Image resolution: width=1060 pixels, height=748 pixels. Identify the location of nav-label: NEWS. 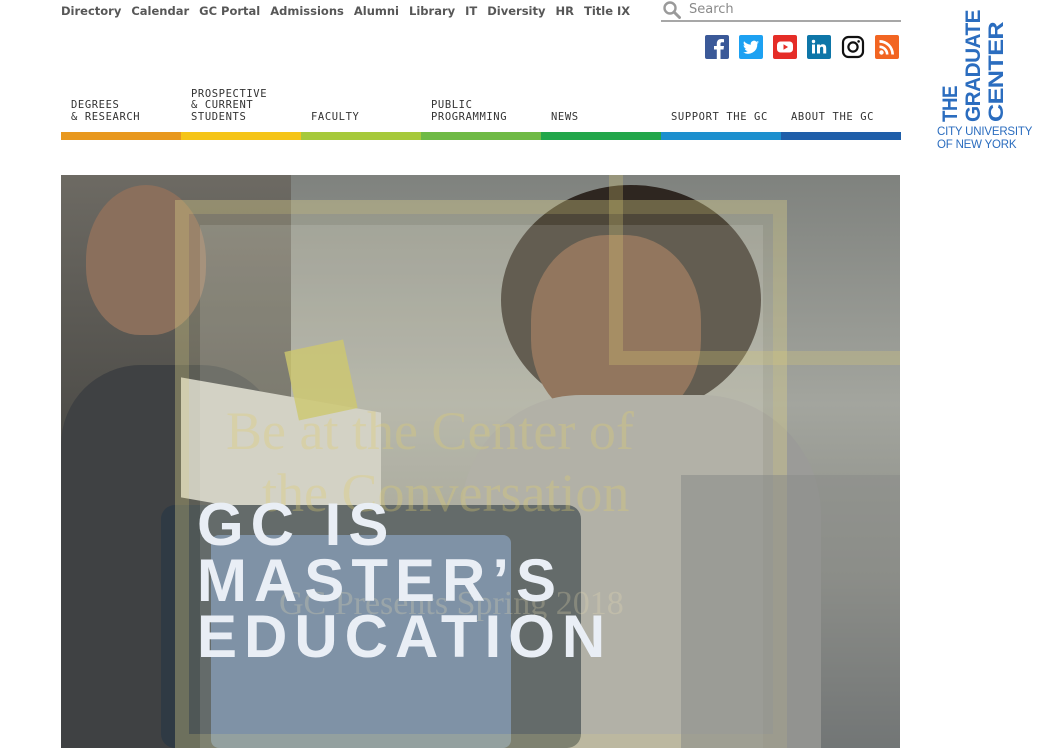
(565, 116).